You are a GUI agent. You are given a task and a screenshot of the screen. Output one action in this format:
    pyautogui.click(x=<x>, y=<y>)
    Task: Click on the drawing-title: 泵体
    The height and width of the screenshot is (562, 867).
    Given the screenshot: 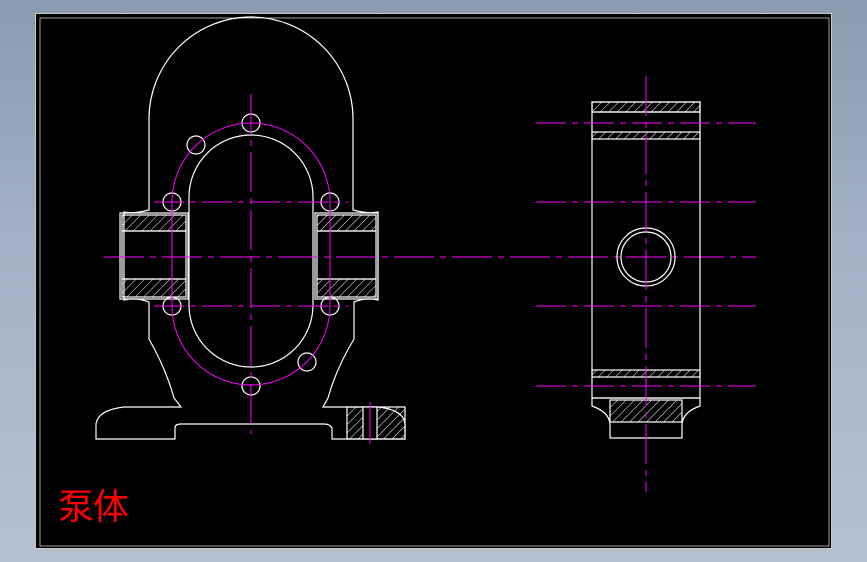 What is the action you would take?
    pyautogui.click(x=93, y=507)
    